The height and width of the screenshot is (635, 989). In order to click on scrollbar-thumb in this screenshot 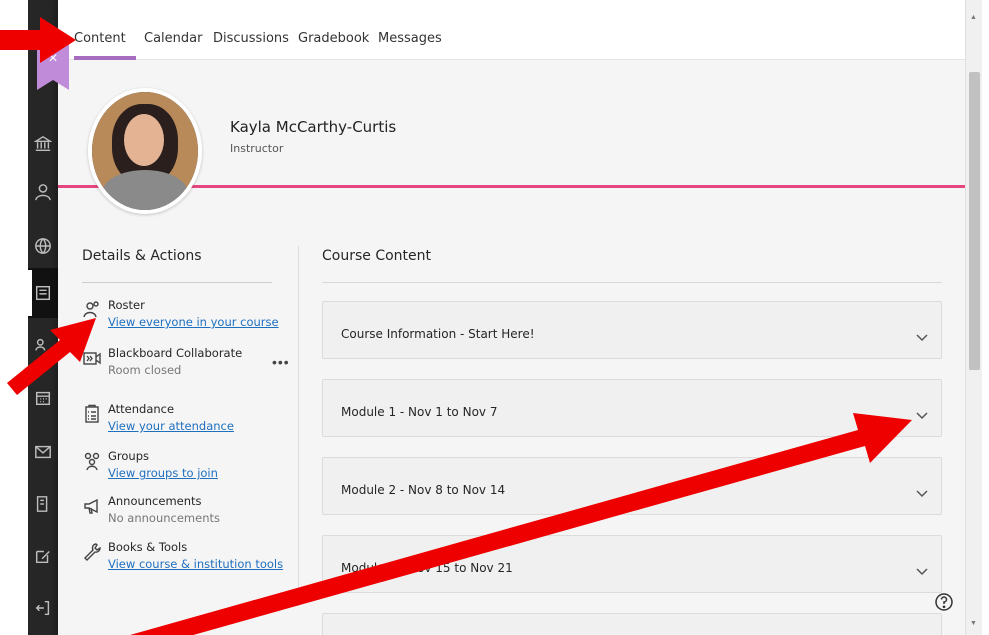, I will do `click(974, 221)`.